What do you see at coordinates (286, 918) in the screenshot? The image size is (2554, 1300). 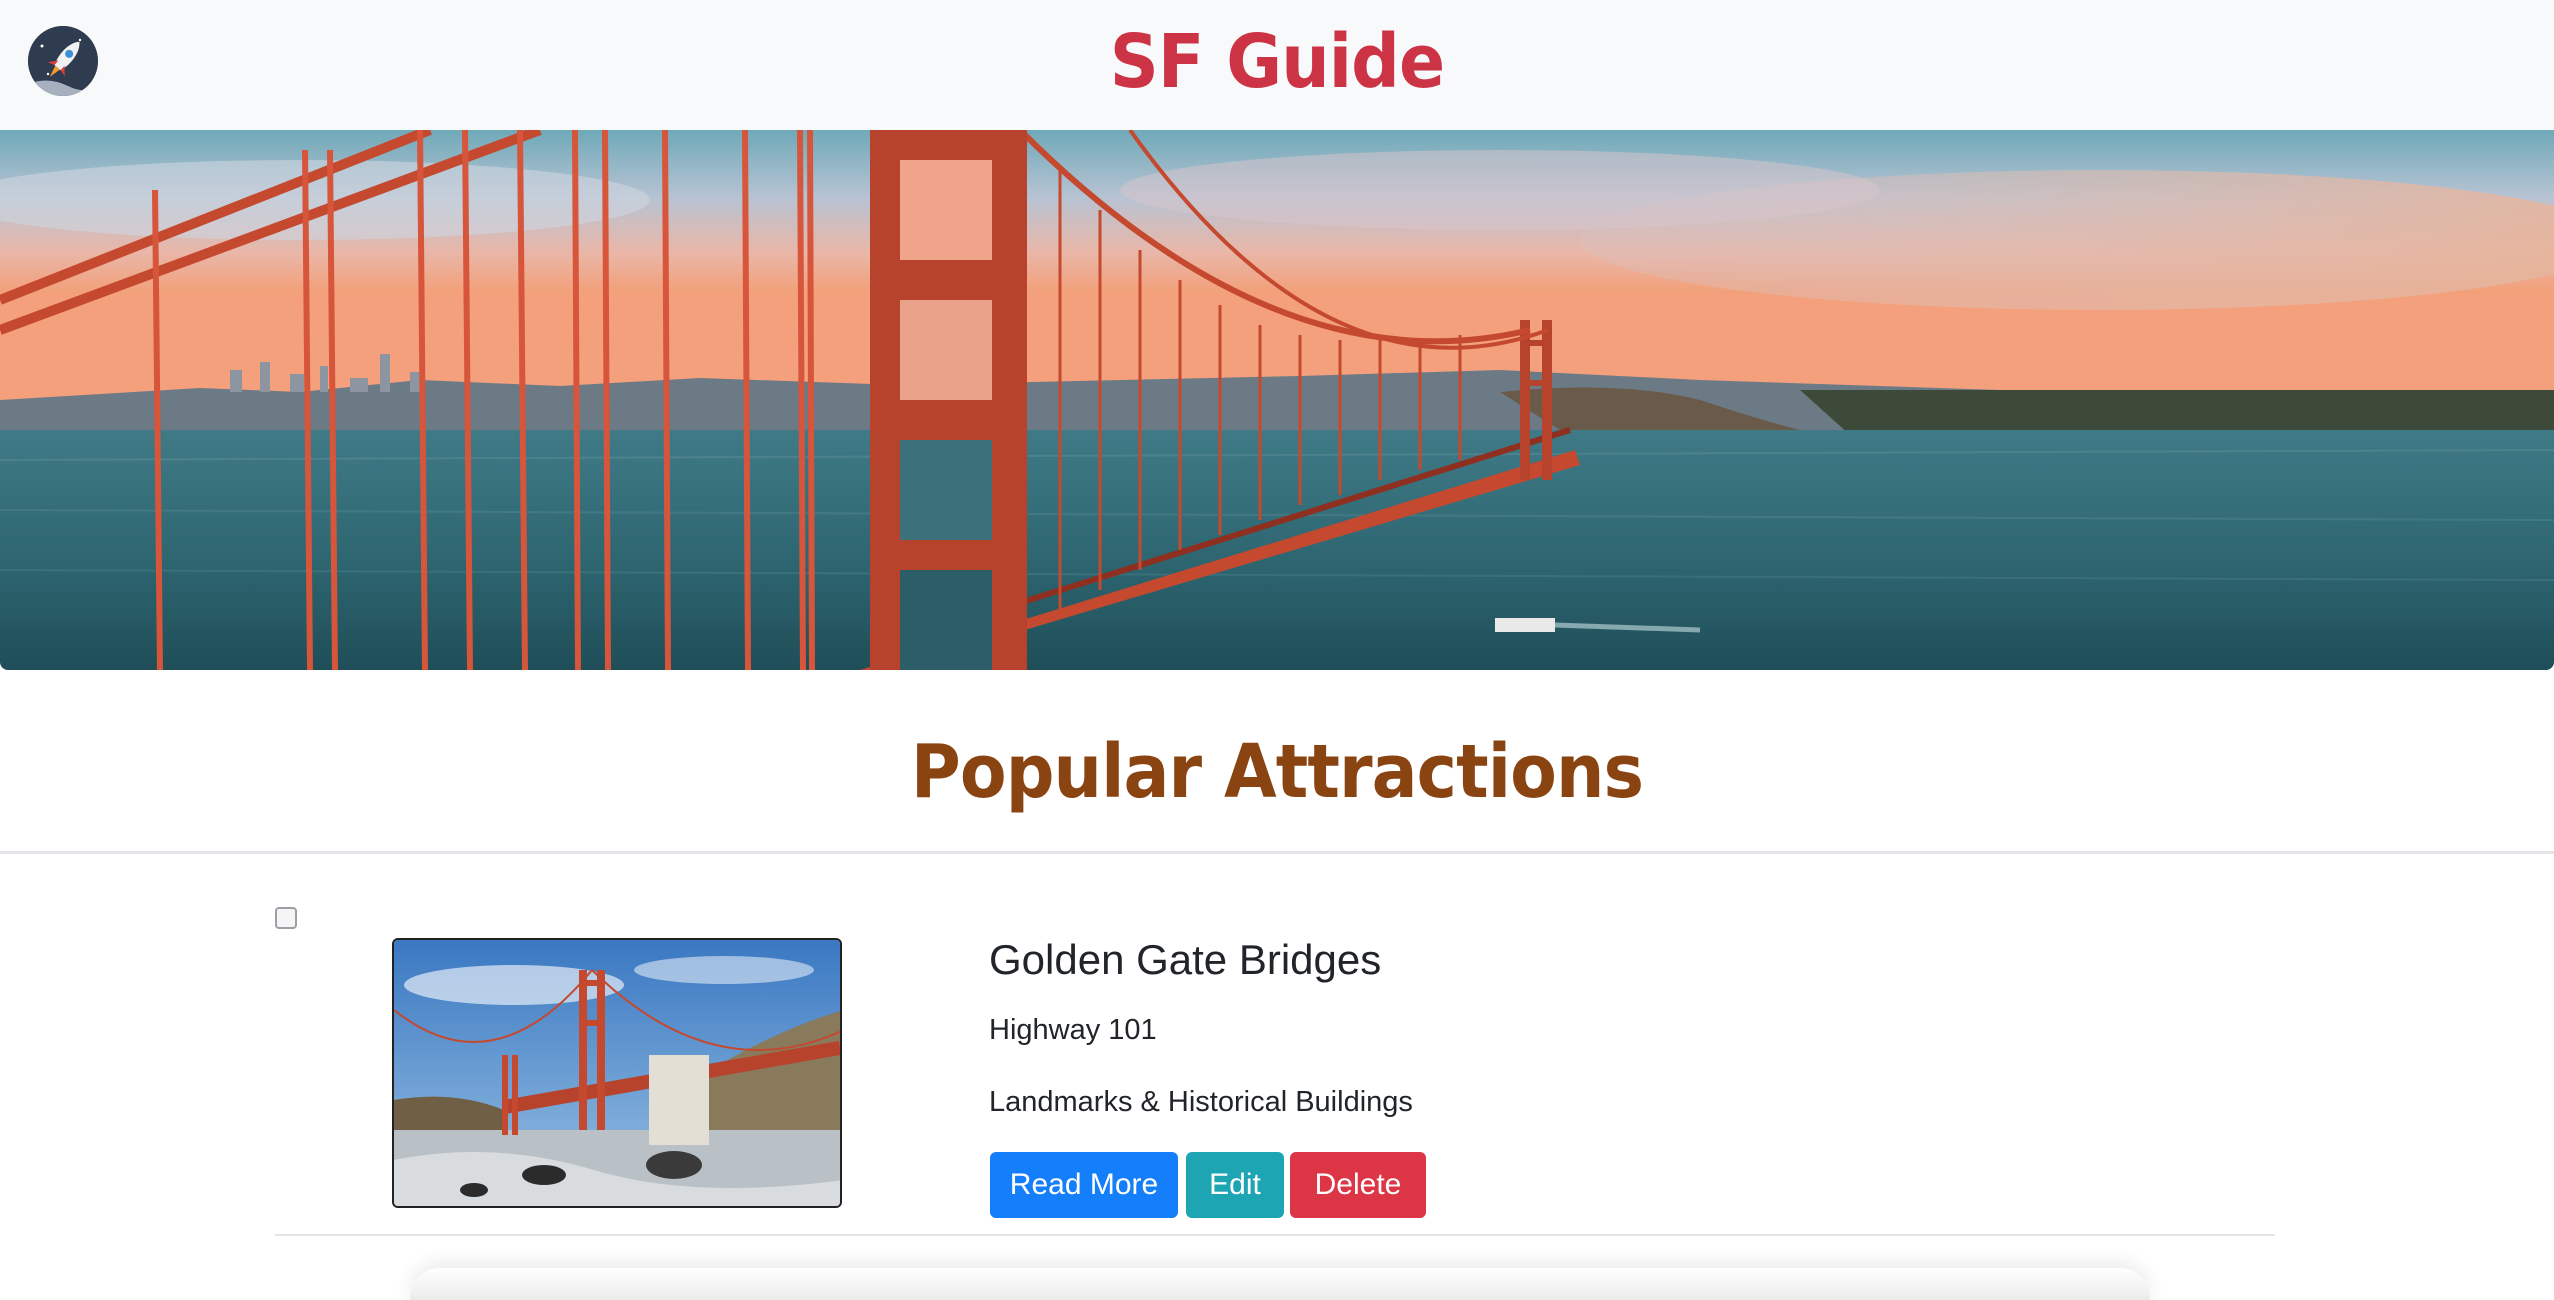 I see `select-checkbox` at bounding box center [286, 918].